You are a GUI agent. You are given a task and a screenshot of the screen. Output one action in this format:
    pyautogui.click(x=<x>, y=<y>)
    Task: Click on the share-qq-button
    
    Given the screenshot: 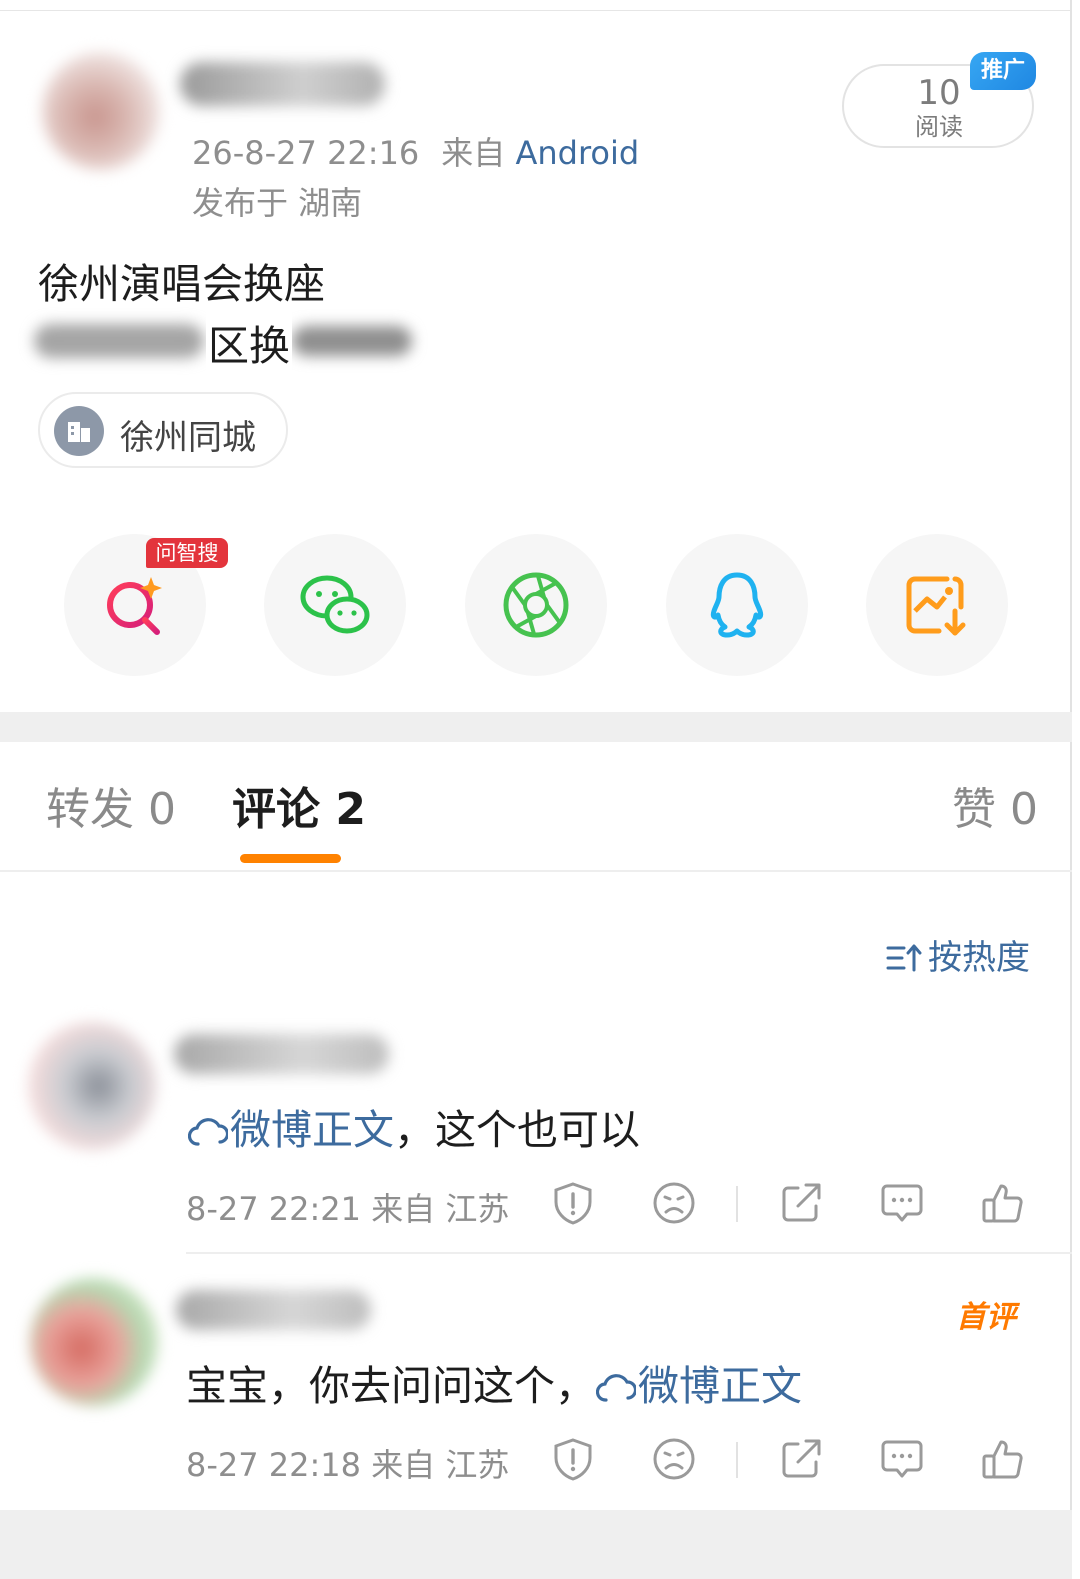 What is the action you would take?
    pyautogui.click(x=737, y=605)
    